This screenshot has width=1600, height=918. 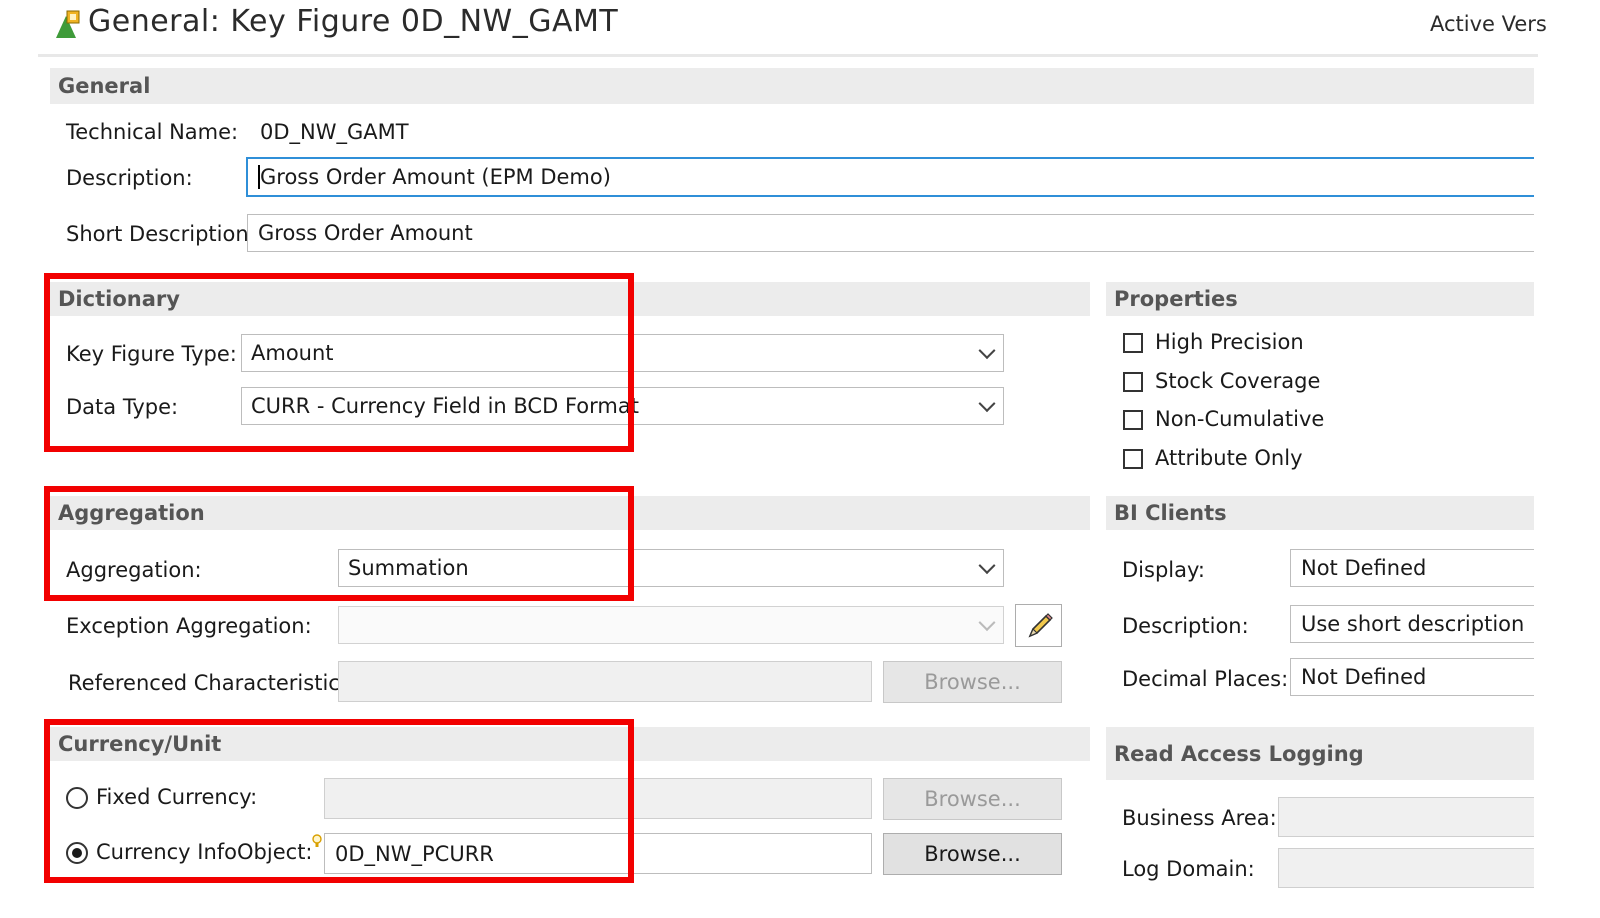 I want to click on editor-title: General: Key Figure 0D_NW_GAMT, so click(x=353, y=21).